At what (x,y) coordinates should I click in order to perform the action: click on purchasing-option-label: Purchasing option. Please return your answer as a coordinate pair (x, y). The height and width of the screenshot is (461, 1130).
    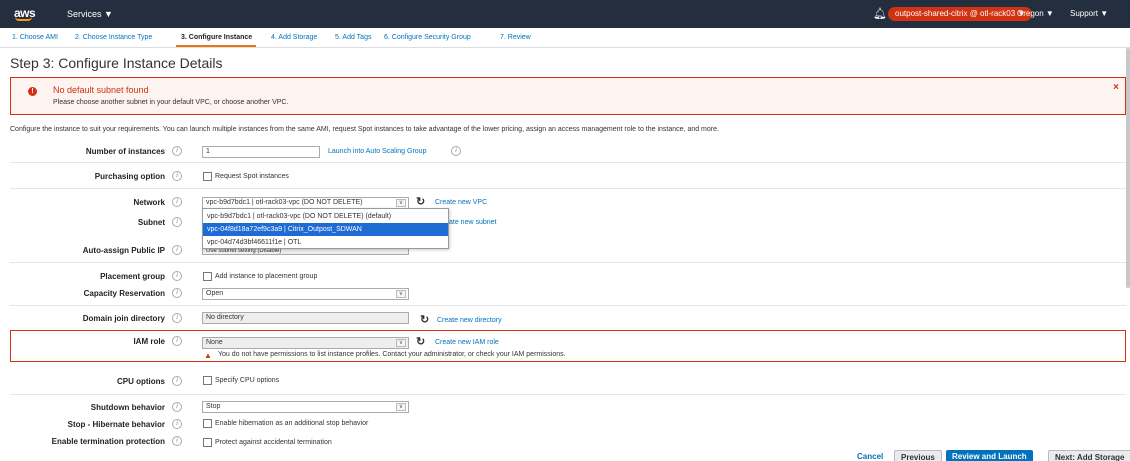
    Looking at the image, I should click on (129, 176).